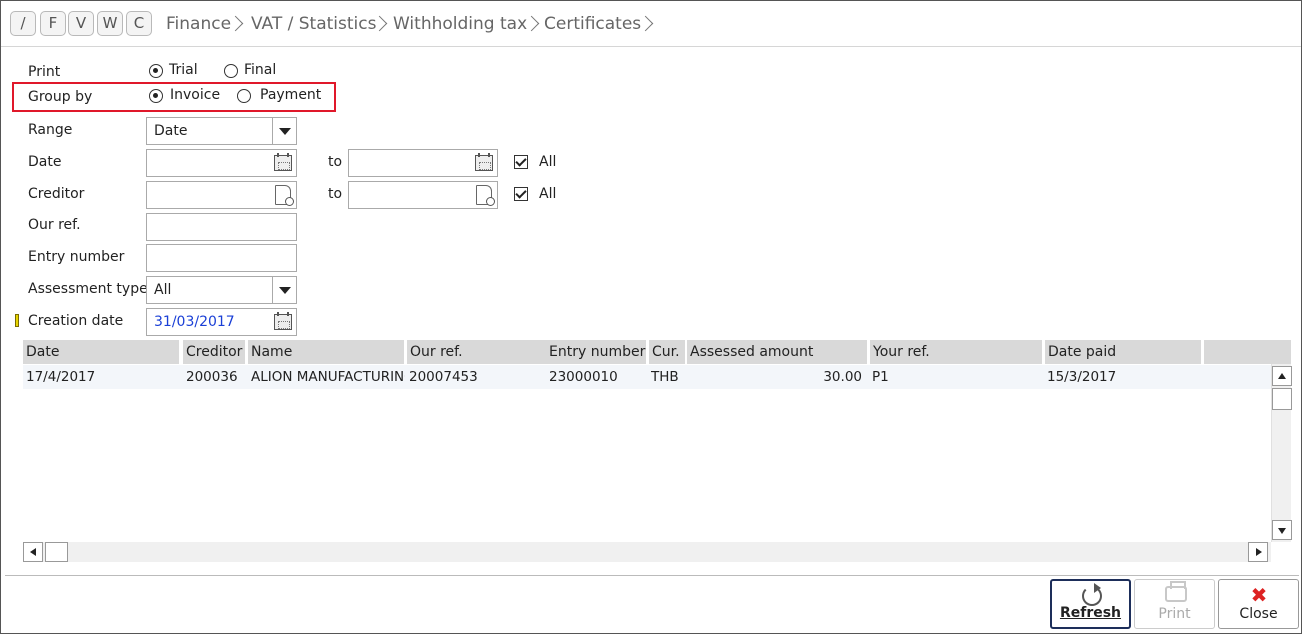 This screenshot has height=634, width=1302. Describe the element at coordinates (956, 352) in the screenshot. I see `column-header-yourref: Your ref.` at that location.